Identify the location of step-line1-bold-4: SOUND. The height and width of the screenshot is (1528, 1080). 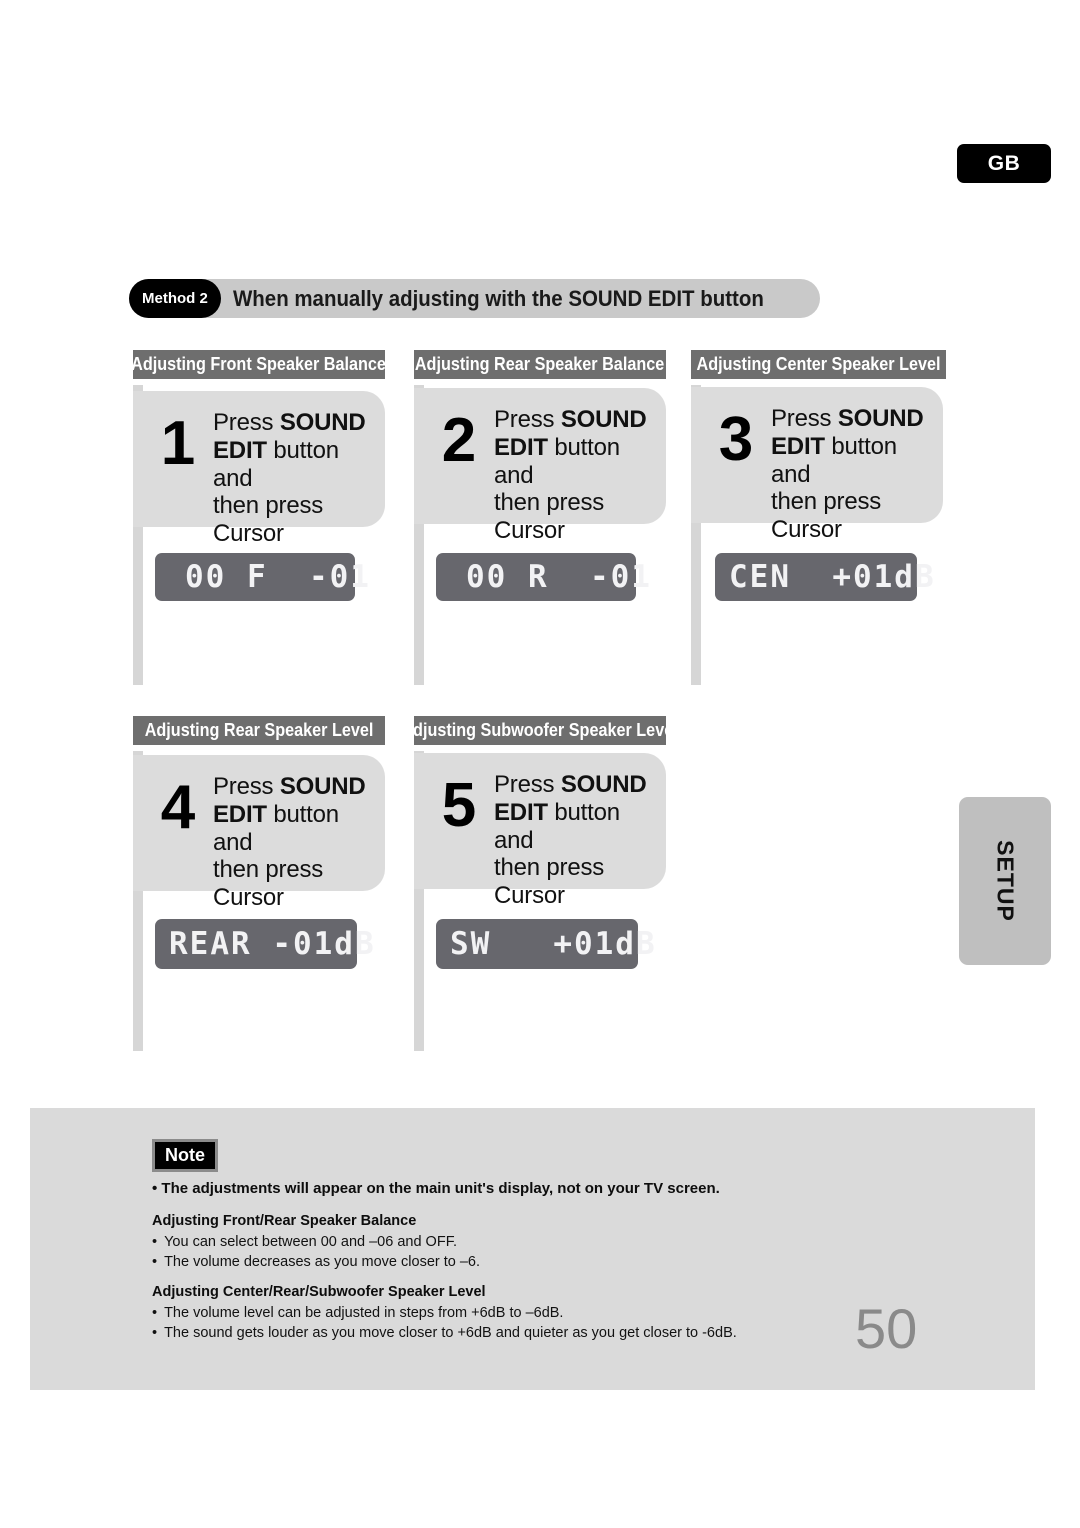
(322, 786).